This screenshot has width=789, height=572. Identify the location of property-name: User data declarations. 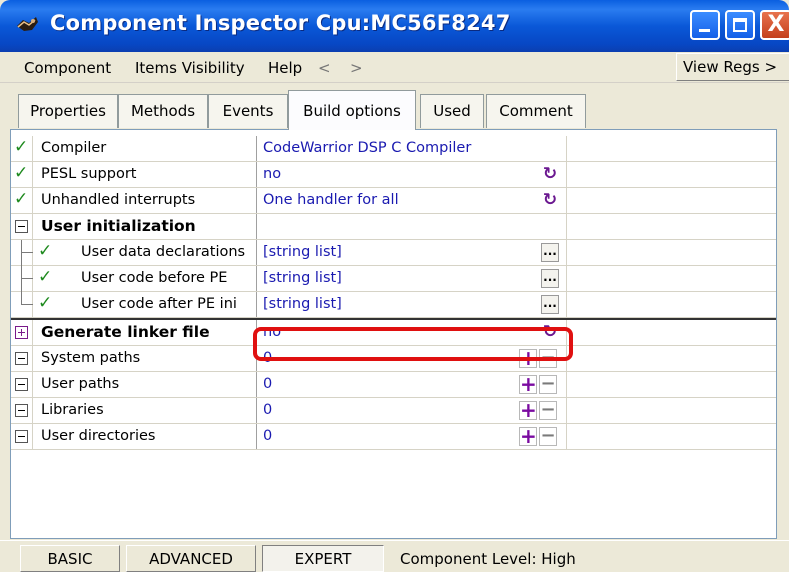
(145, 252).